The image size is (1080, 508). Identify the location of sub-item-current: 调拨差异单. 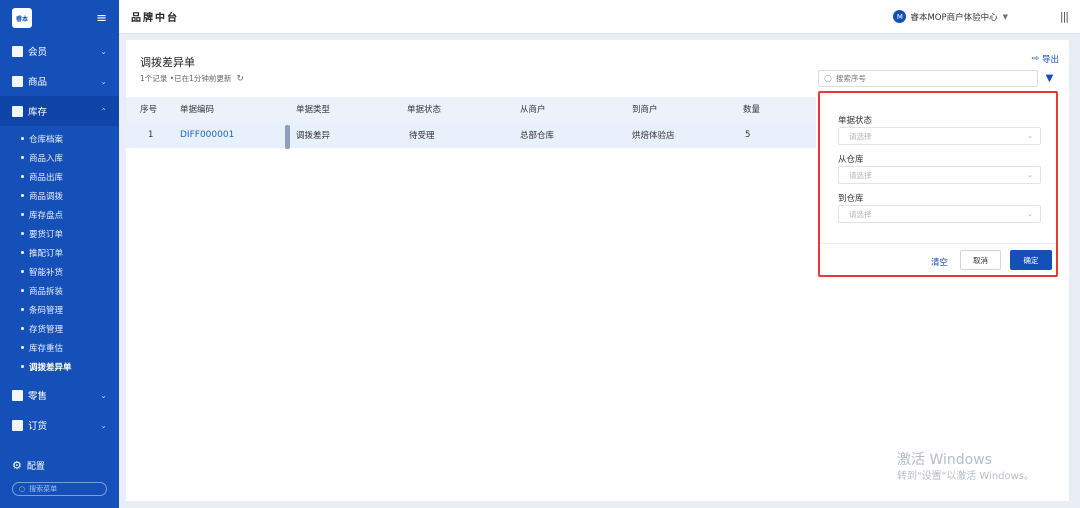
(59, 366).